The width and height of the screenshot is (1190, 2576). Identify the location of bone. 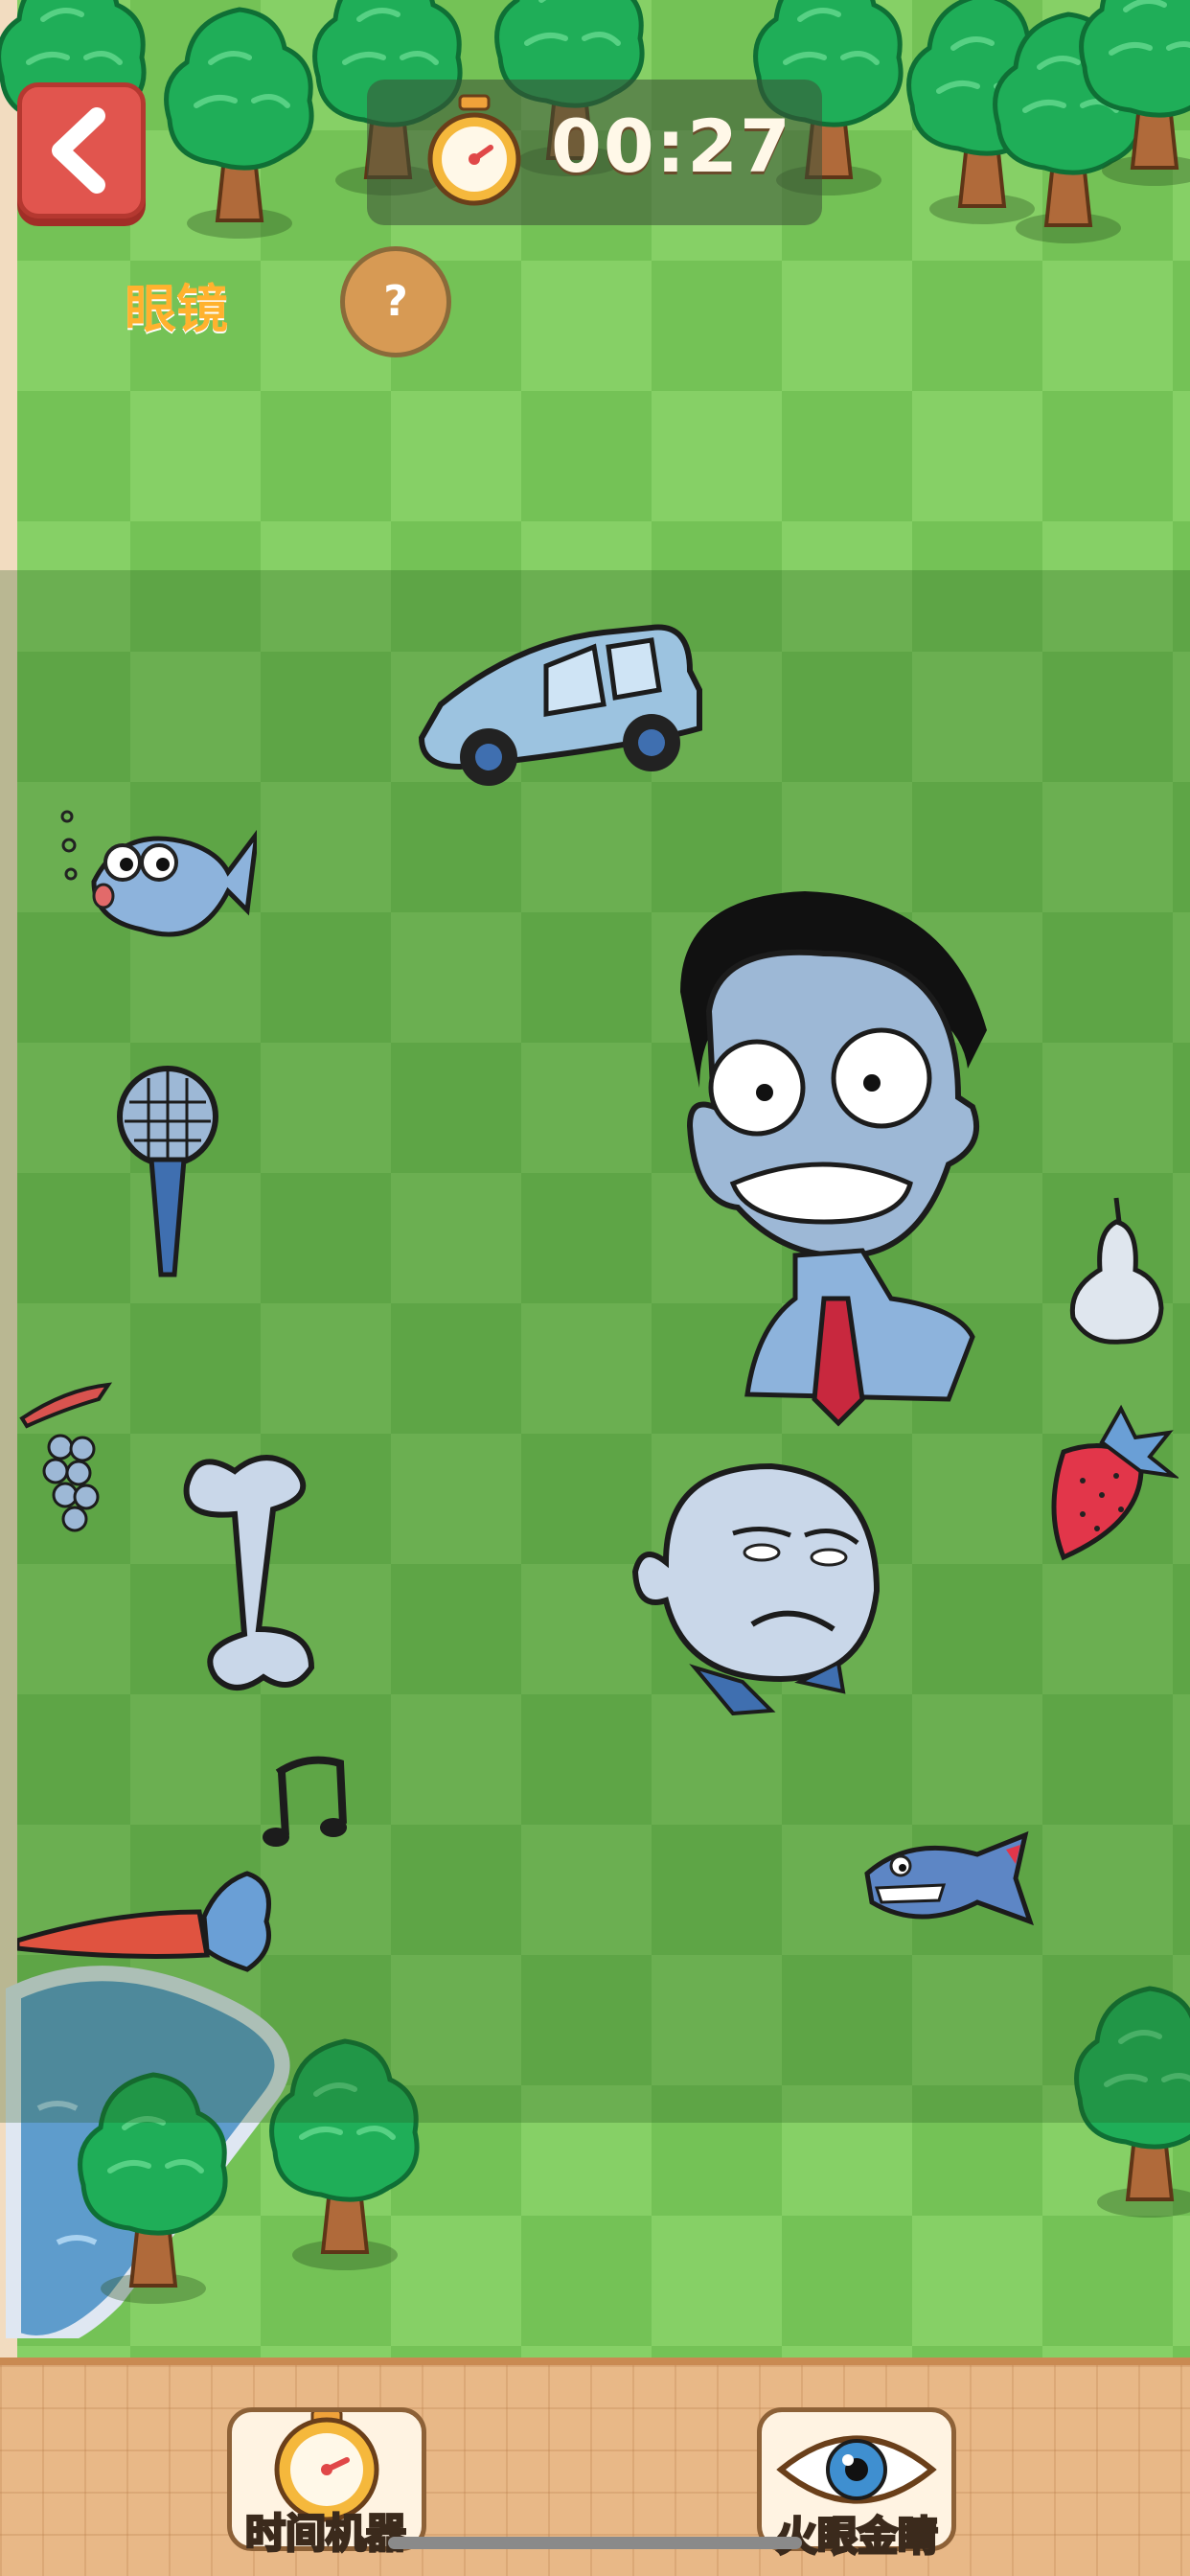
(254, 1571).